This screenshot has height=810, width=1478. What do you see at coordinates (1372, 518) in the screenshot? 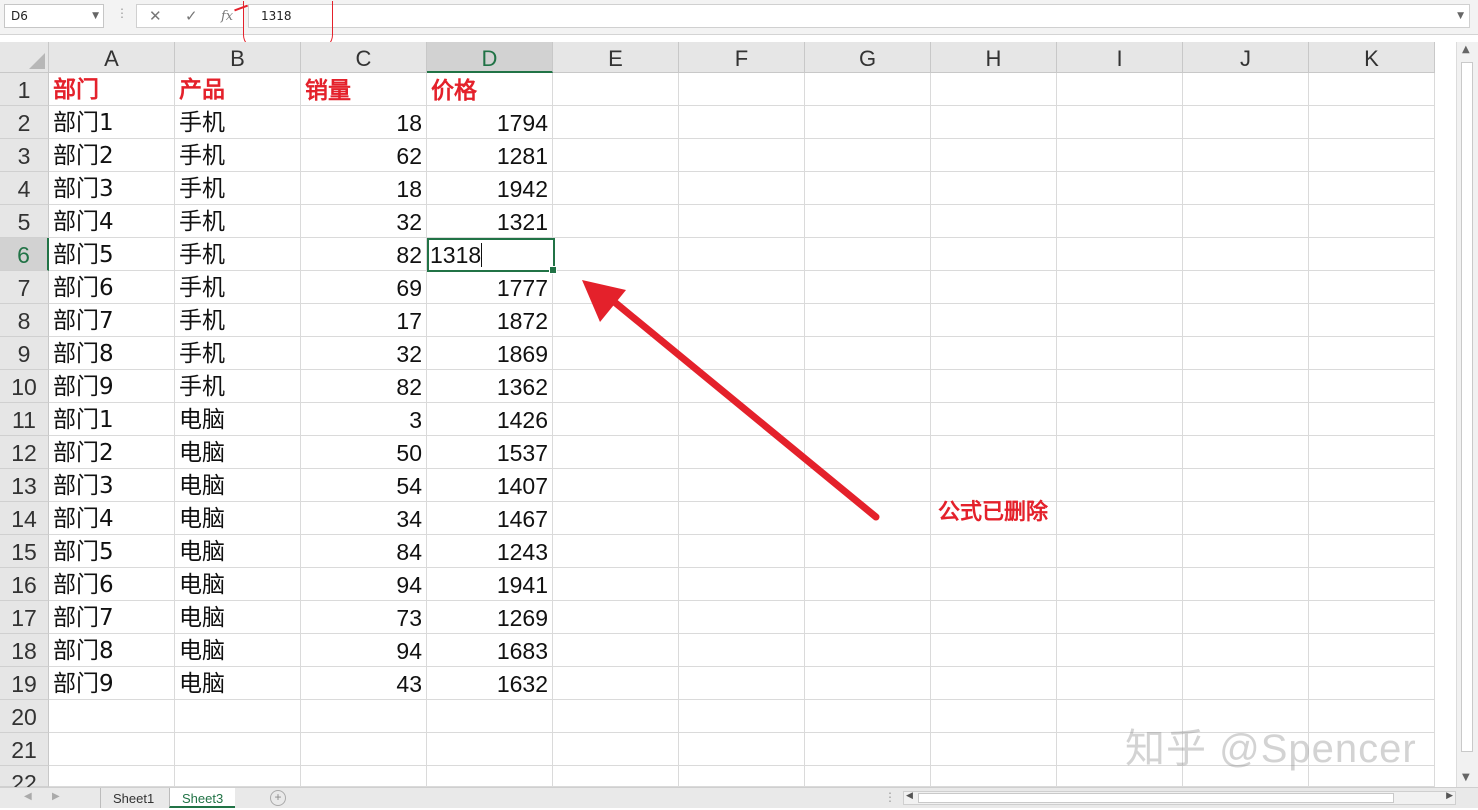
I see `cell-k14` at bounding box center [1372, 518].